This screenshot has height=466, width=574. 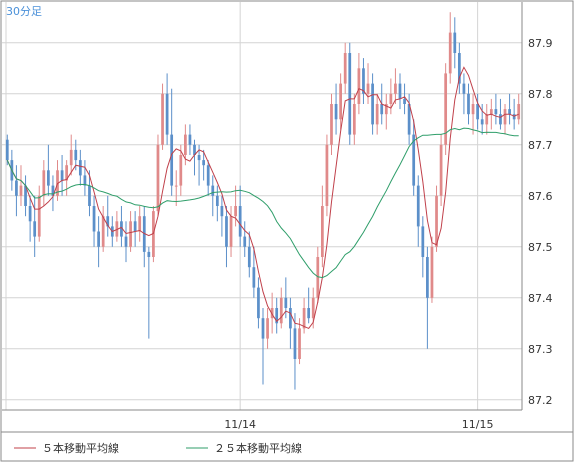 I want to click on y-tick-label: 87.8, so click(x=540, y=94).